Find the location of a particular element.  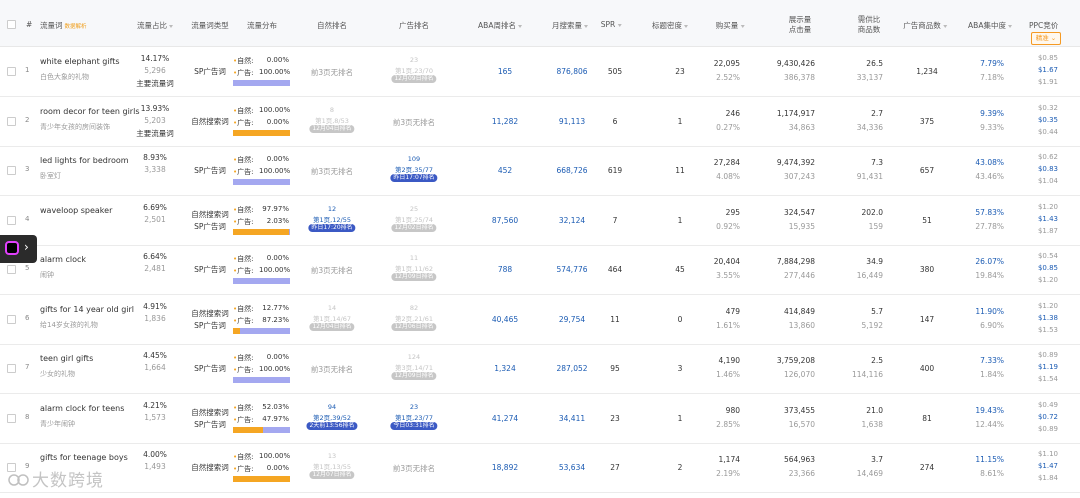

dist-organic-value: 100.00% is located at coordinates (275, 456).